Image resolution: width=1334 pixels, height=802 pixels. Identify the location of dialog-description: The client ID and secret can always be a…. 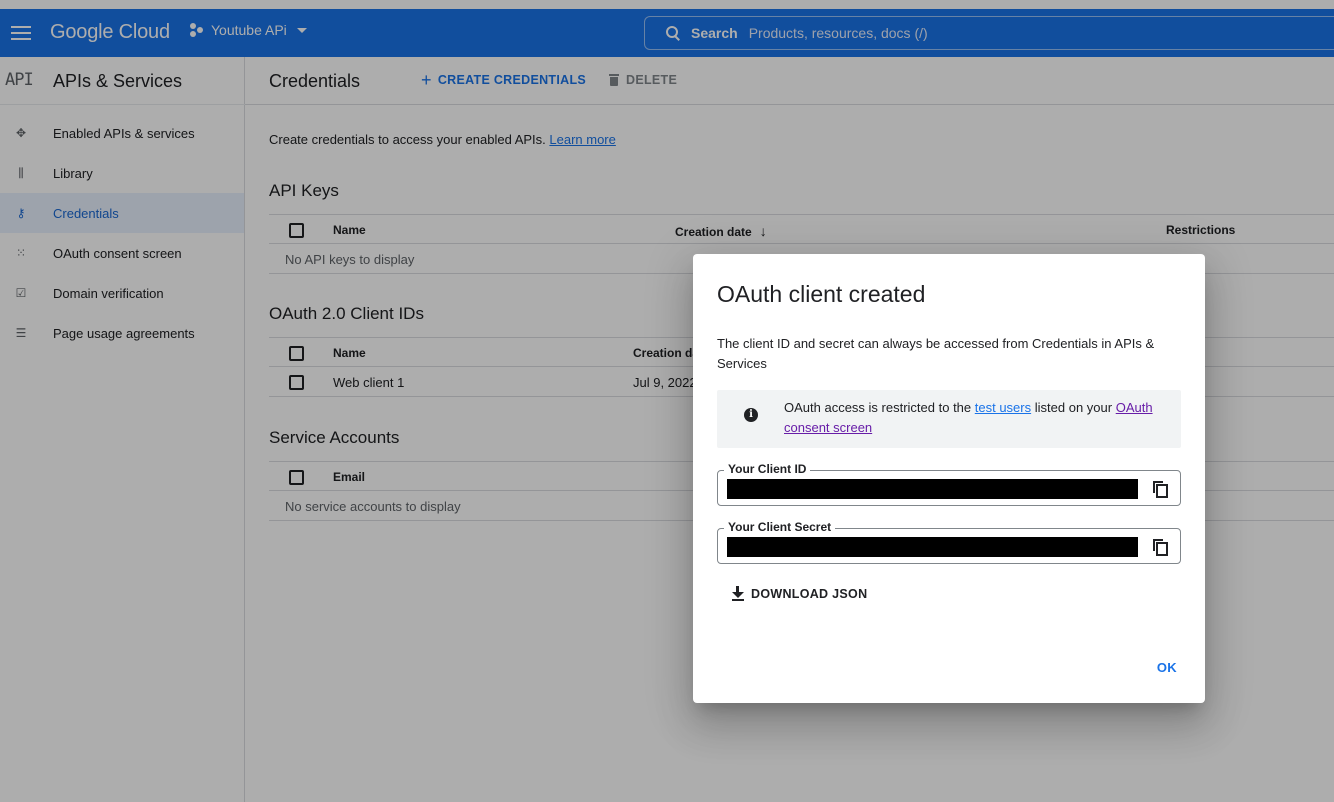
(936, 353).